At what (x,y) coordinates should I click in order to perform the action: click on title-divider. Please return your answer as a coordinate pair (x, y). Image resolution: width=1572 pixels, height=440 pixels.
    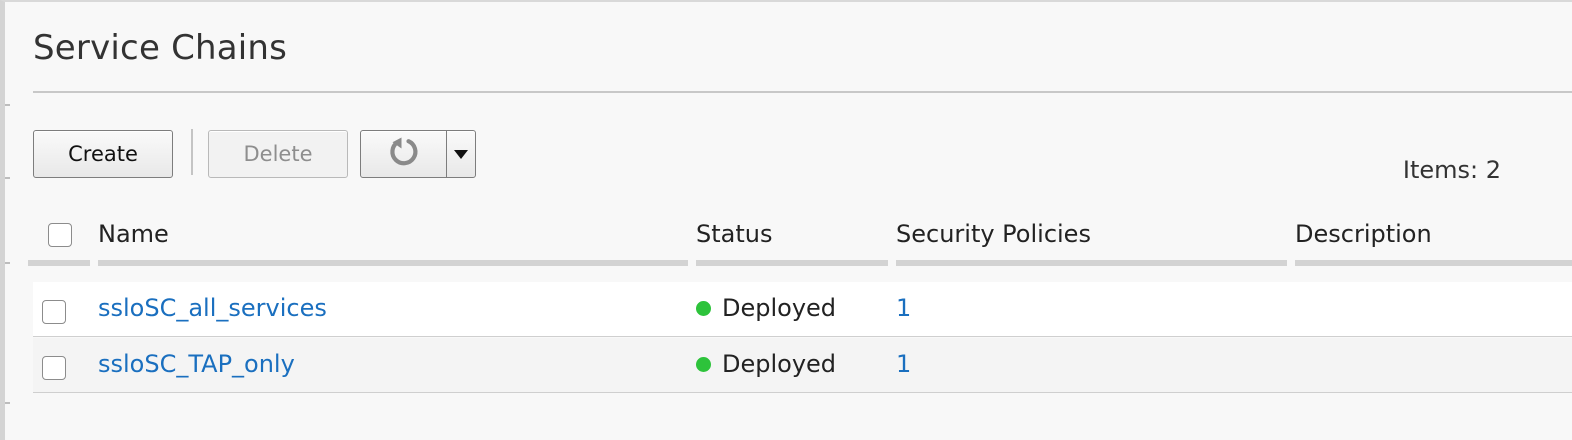
    Looking at the image, I should click on (802, 92).